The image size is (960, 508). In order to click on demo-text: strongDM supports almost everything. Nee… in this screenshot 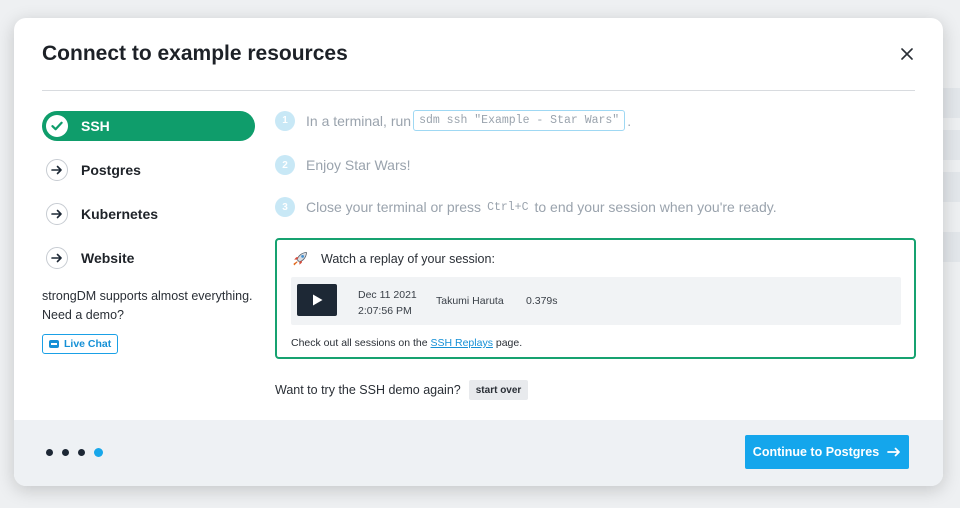, I will do `click(147, 305)`.